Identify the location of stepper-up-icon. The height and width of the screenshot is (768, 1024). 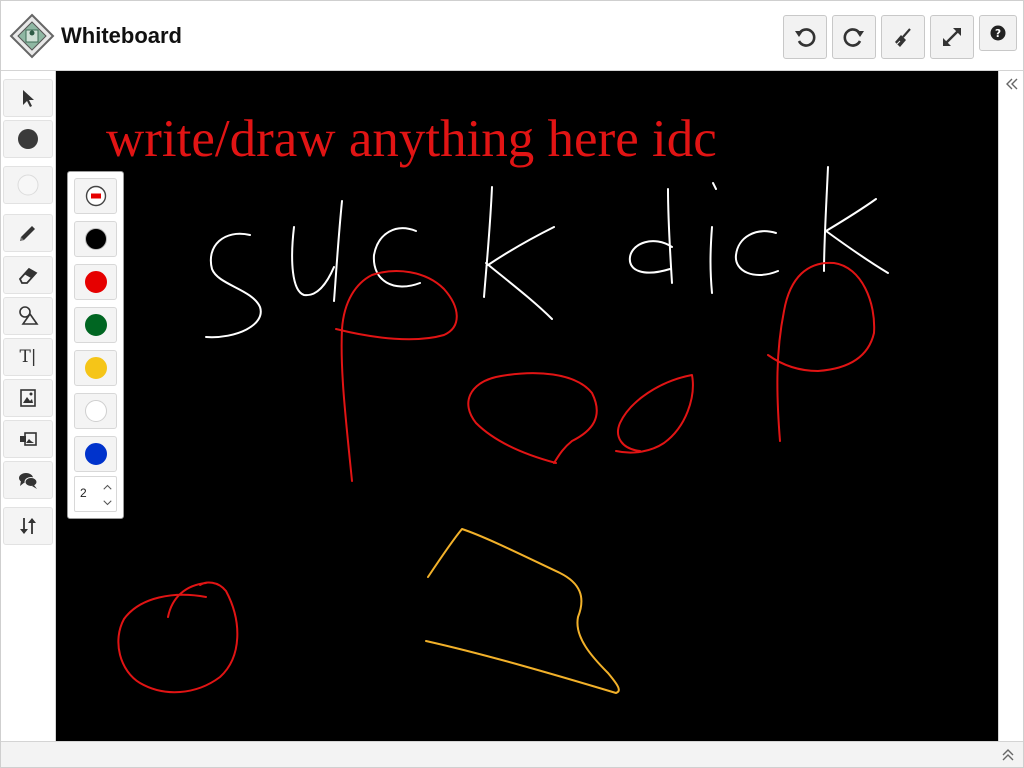
(107, 487).